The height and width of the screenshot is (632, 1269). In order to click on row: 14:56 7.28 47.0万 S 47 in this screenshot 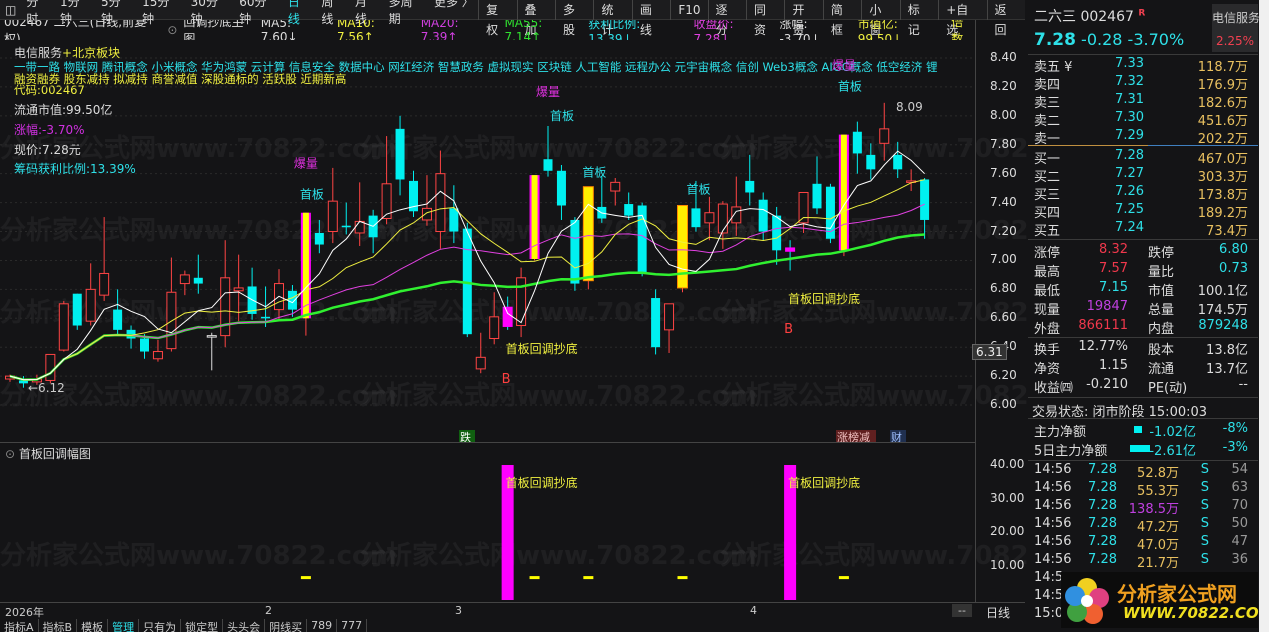, I will do `click(1144, 543)`.